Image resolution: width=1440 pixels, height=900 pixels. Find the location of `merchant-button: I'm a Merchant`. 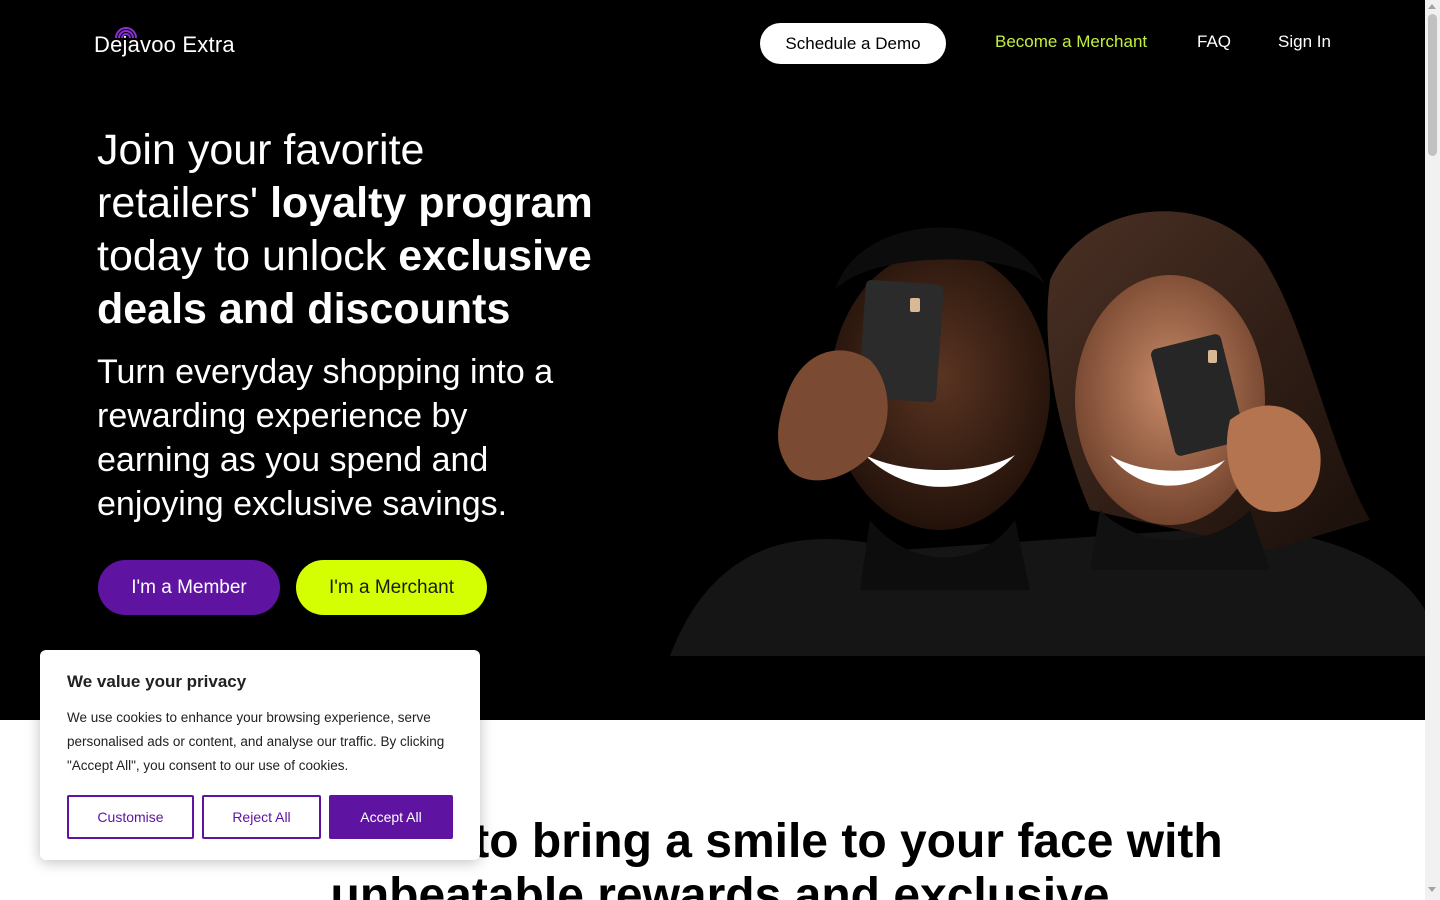

merchant-button: I'm a Merchant is located at coordinates (391, 587).